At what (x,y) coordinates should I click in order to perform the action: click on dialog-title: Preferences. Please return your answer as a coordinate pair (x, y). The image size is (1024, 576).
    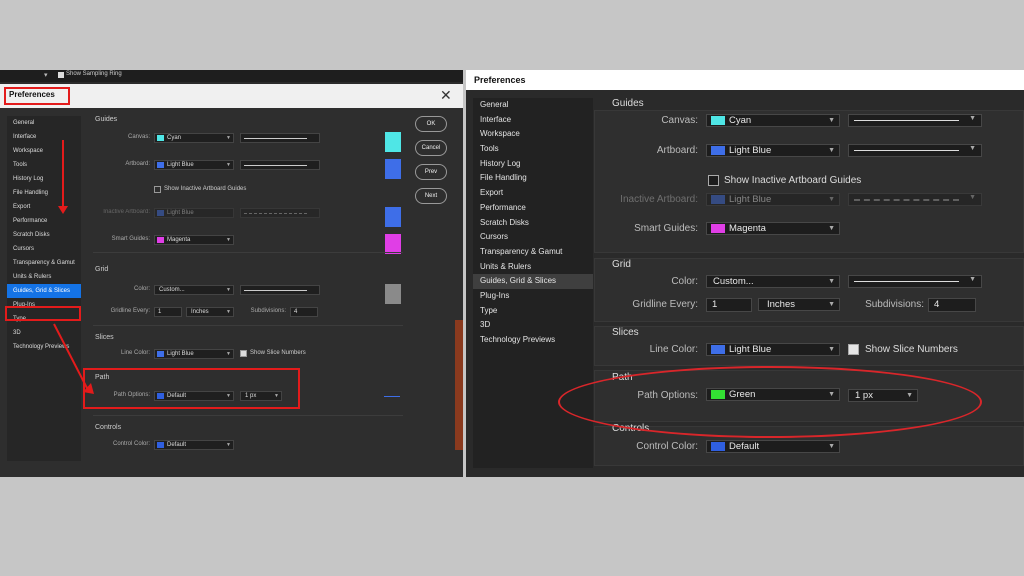
    Looking at the image, I should click on (500, 80).